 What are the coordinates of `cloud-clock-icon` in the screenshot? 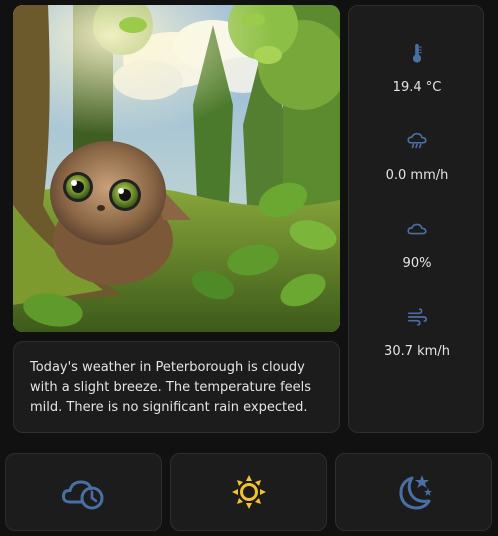 It's located at (82, 495).